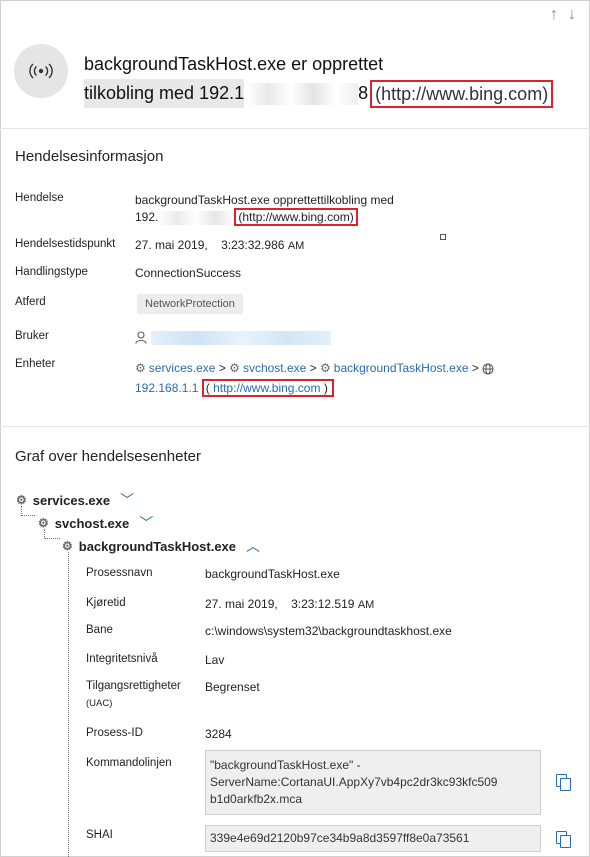  I want to click on commandline-line3: b1d0arkfb2x.mca, so click(256, 799).